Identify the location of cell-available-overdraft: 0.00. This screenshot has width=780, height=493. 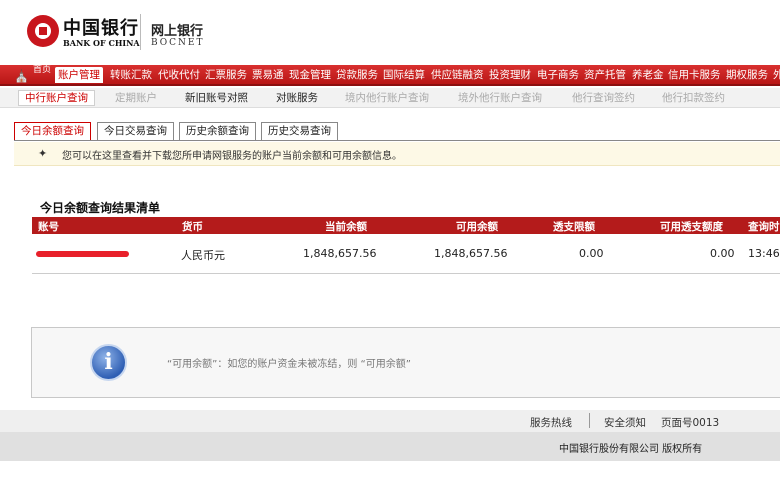
(722, 253).